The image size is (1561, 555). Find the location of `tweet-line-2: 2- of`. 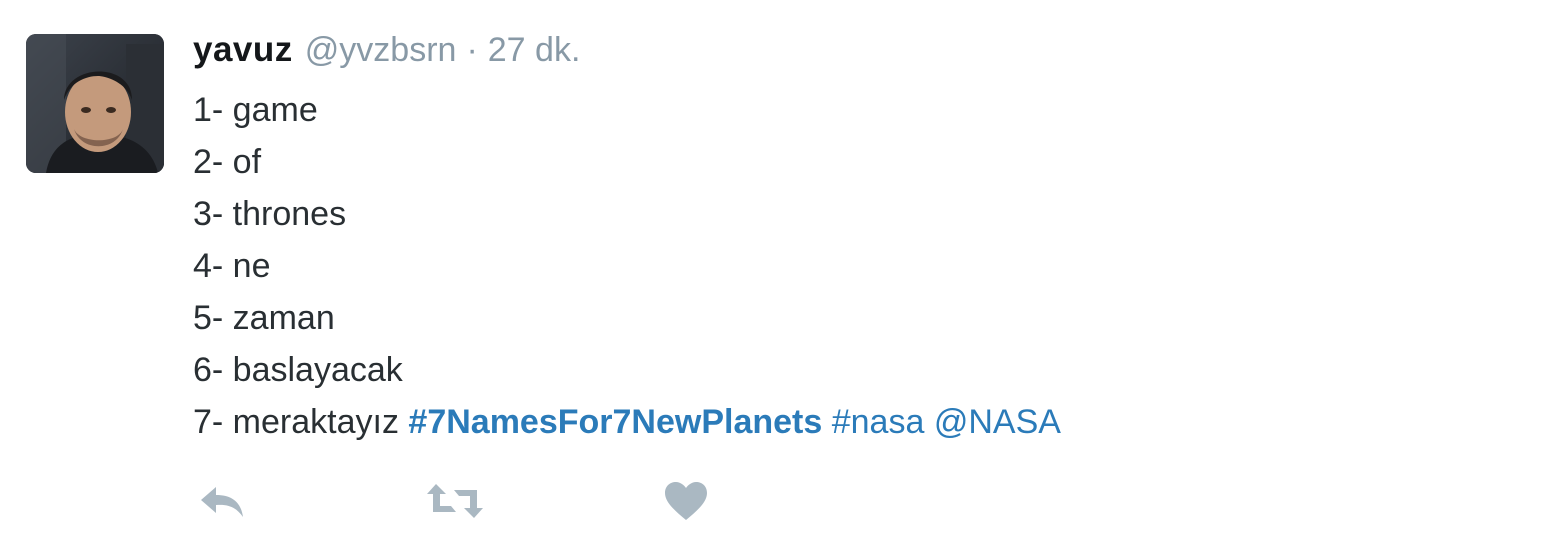

tweet-line-2: 2- of is located at coordinates (227, 162).